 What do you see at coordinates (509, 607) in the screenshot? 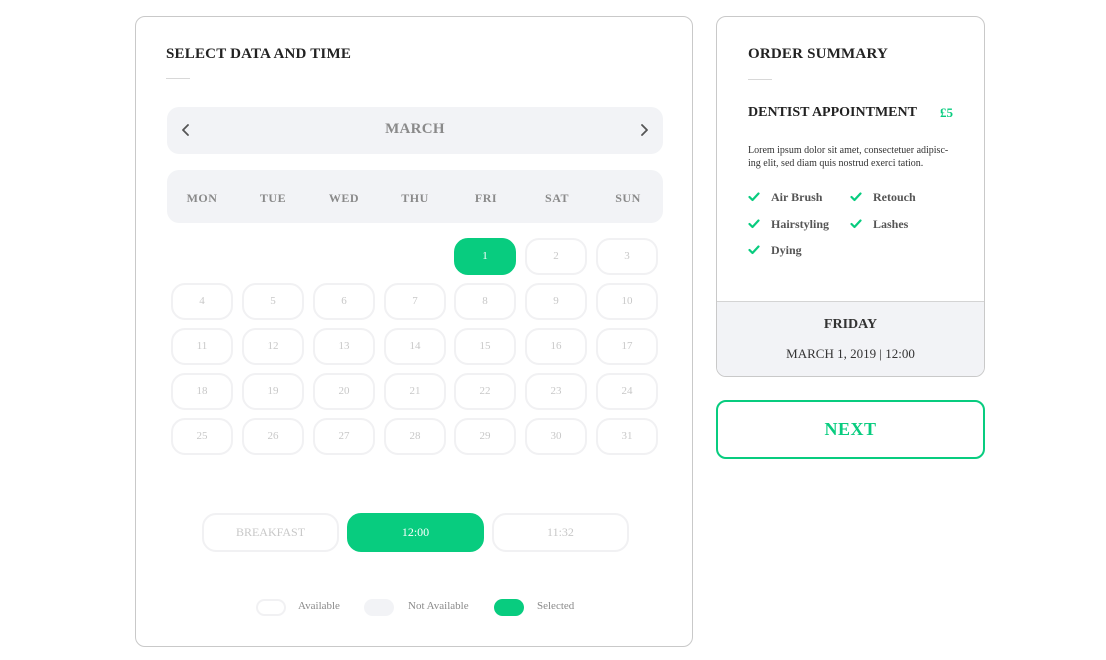
I see `legend-selected-swatch` at bounding box center [509, 607].